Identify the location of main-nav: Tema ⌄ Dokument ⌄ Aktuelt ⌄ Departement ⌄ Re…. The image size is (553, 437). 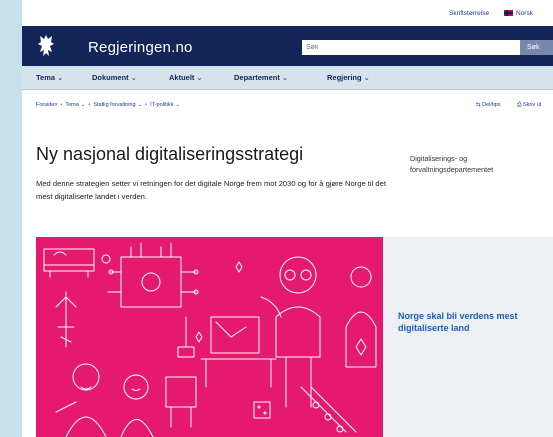
(287, 78).